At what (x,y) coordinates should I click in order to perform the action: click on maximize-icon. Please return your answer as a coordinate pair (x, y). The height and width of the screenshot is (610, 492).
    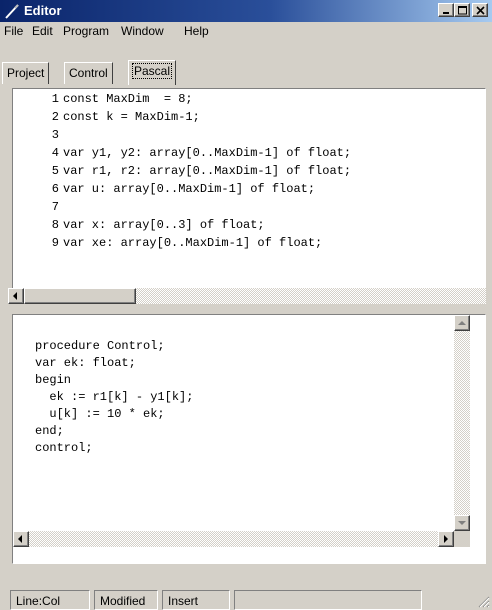
    Looking at the image, I should click on (462, 10).